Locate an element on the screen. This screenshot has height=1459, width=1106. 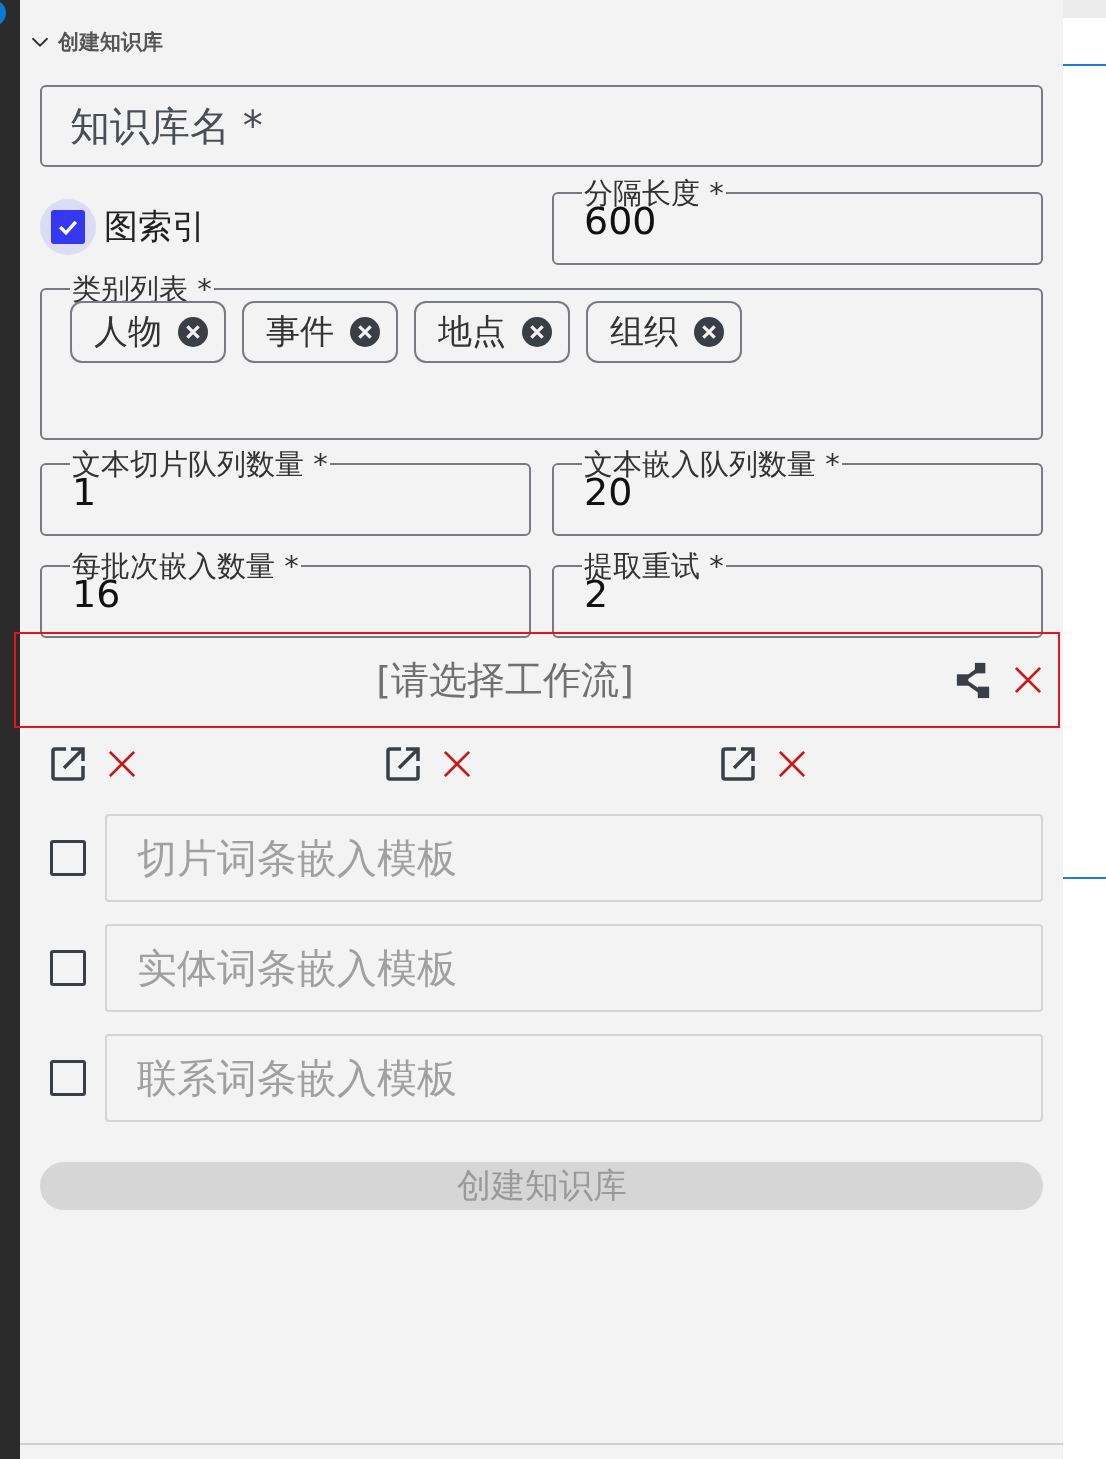
number-field: 文本嵌入队列数量 * 20 is located at coordinates (797, 494).